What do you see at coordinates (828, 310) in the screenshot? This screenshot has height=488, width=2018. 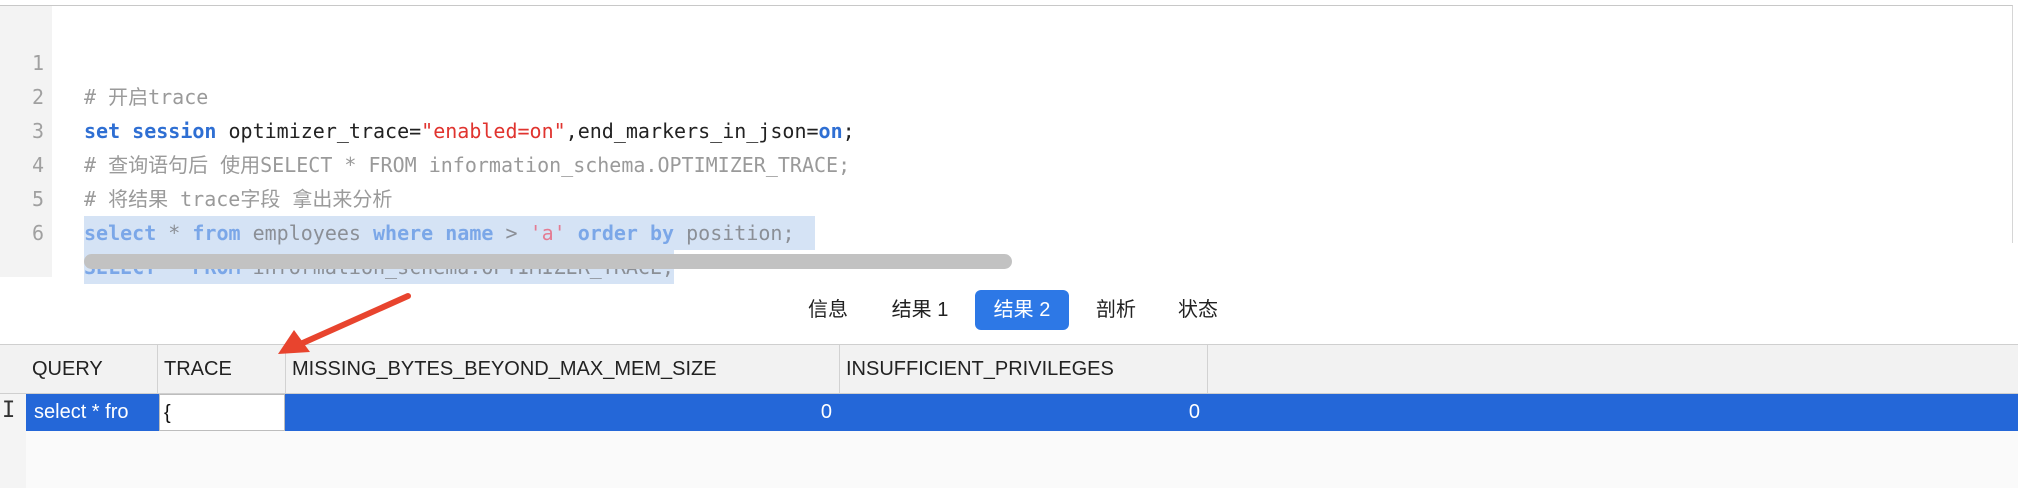 I see `tab-info: 信息` at bounding box center [828, 310].